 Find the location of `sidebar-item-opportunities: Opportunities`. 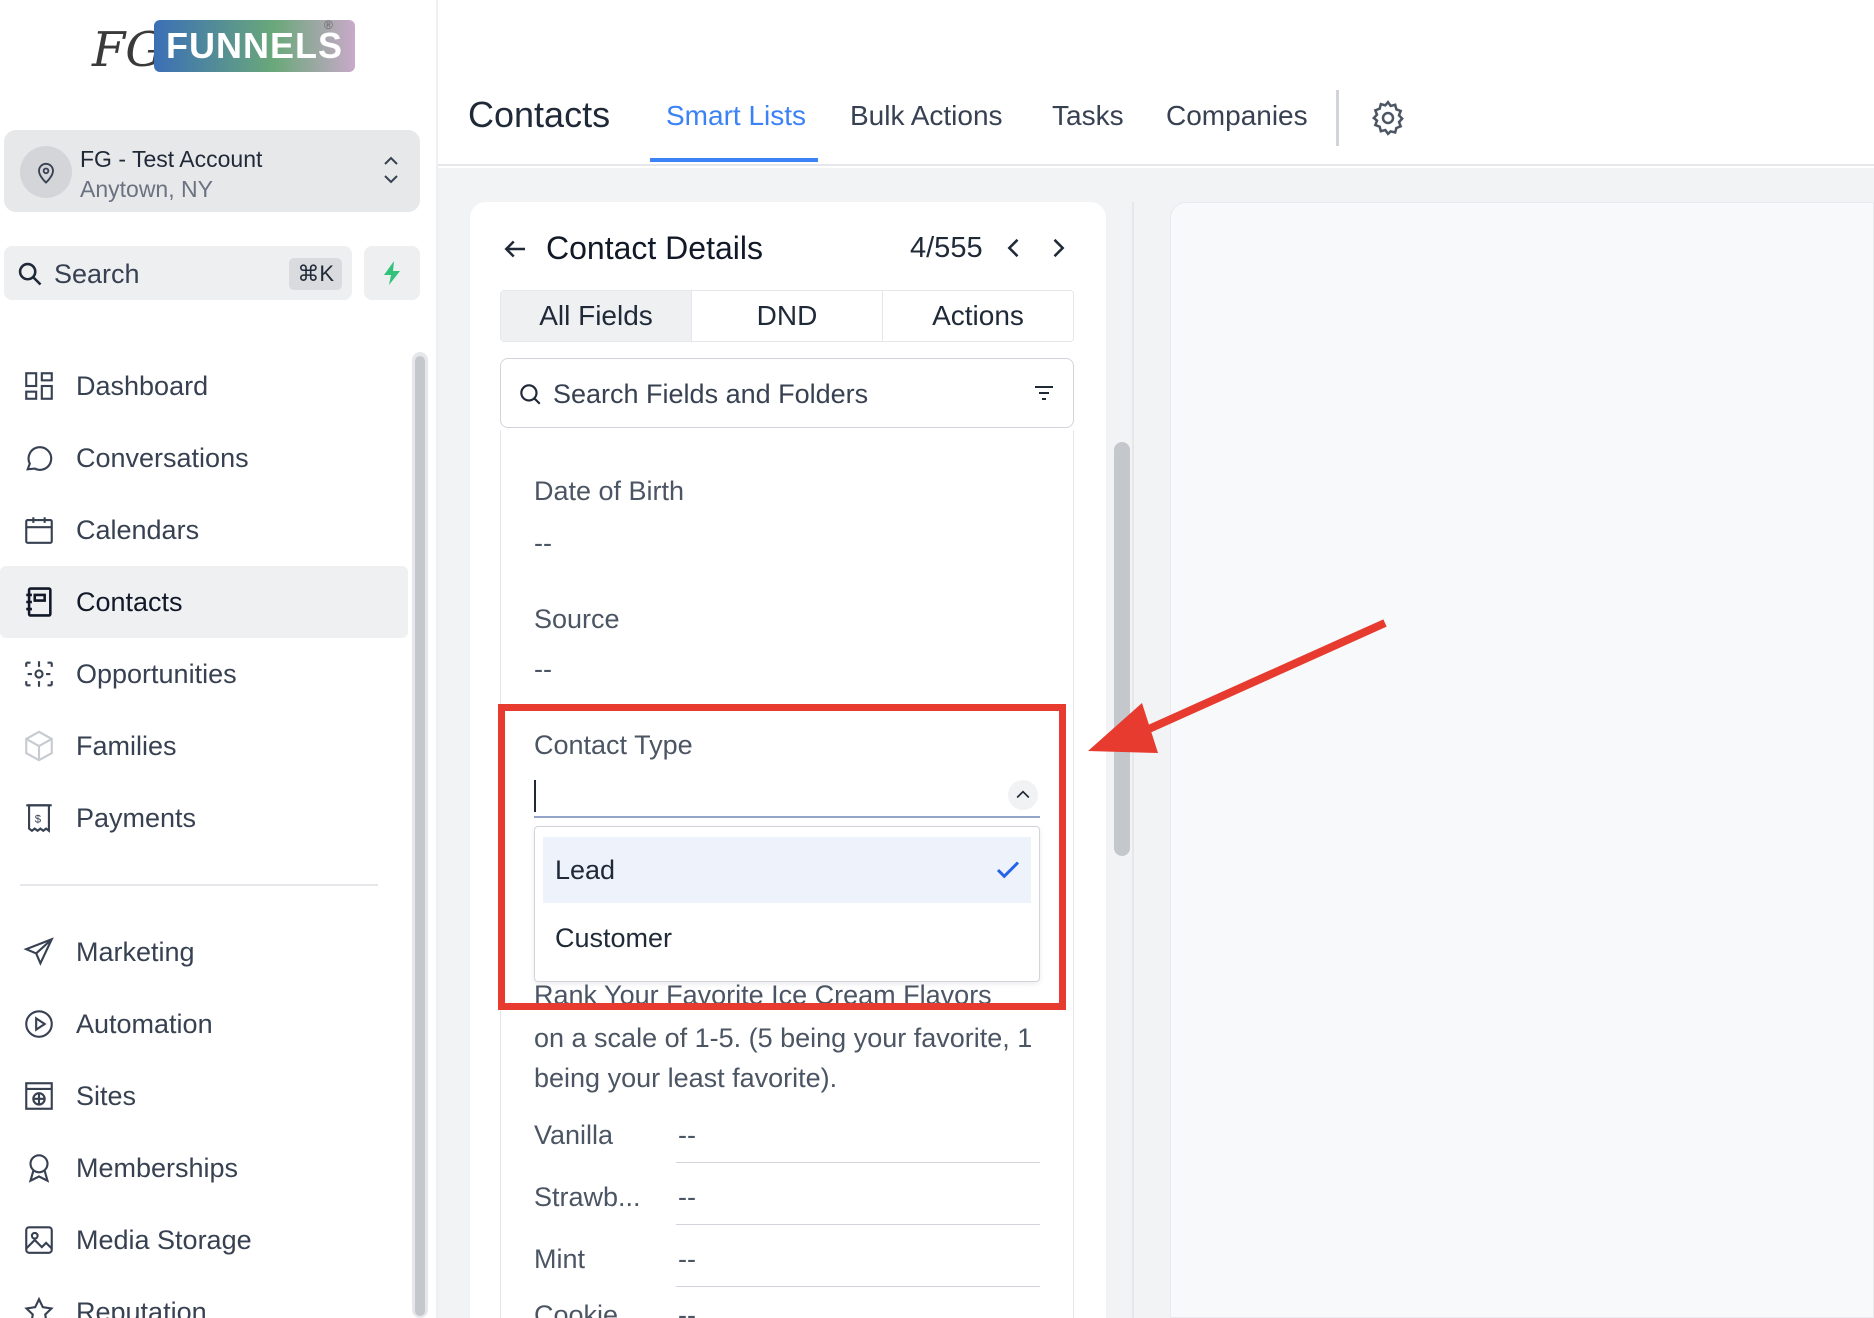

sidebar-item-opportunities: Opportunities is located at coordinates (204, 674).